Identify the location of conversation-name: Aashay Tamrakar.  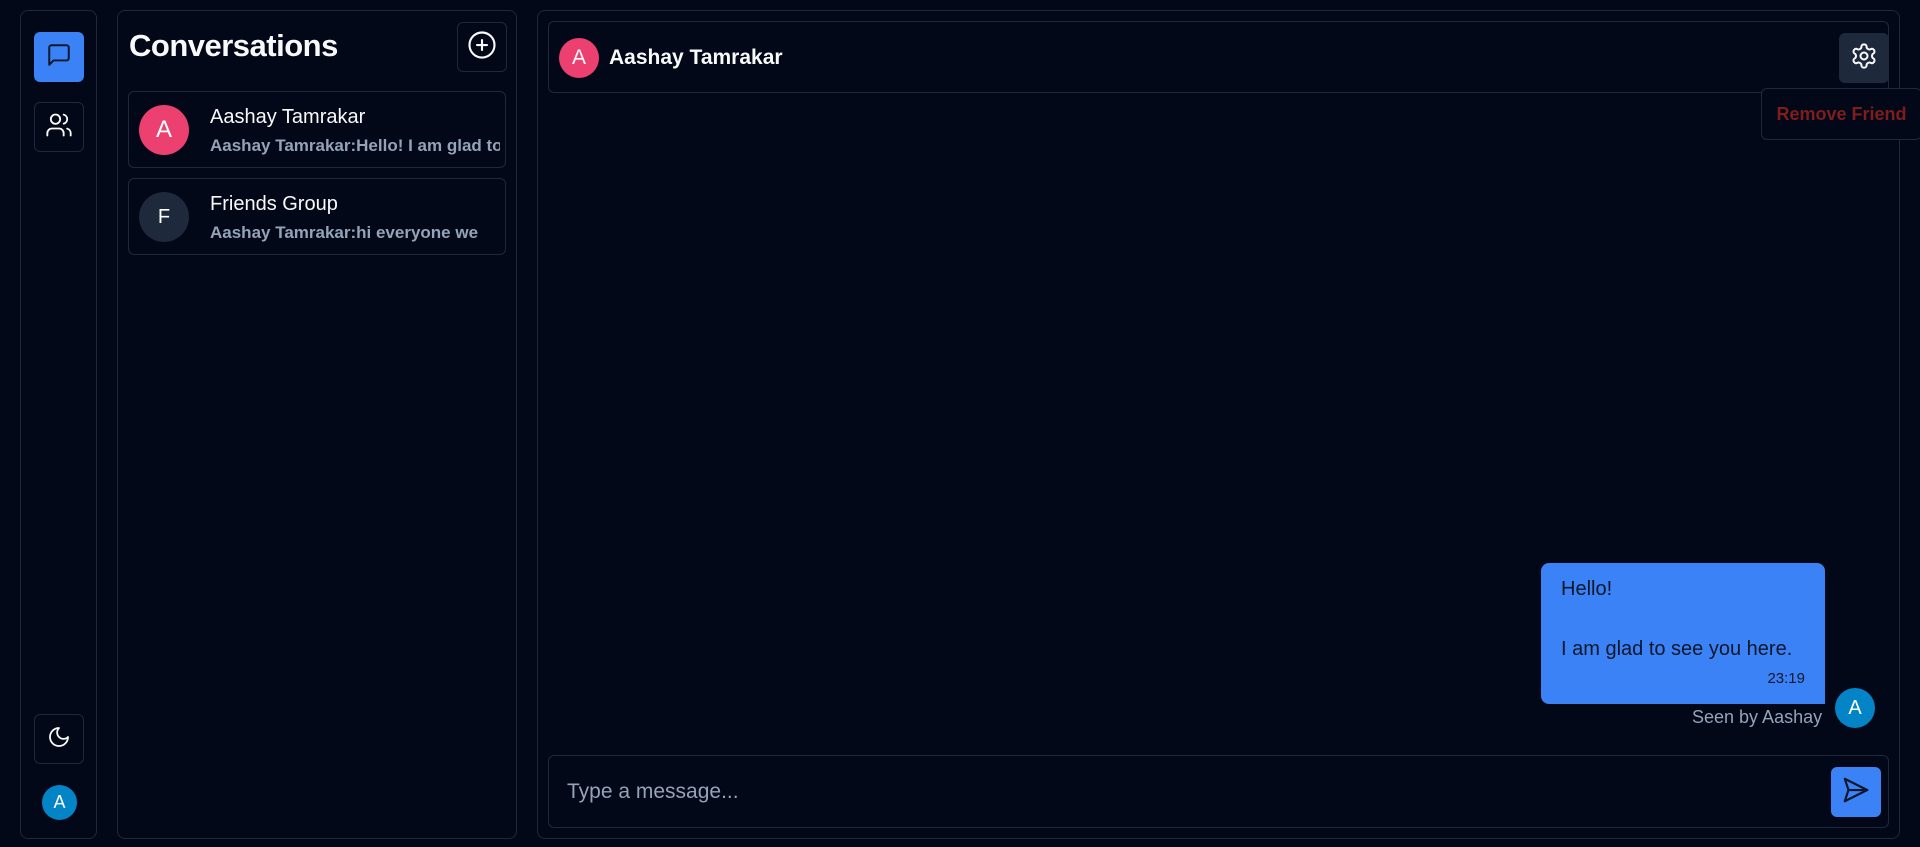
(288, 117).